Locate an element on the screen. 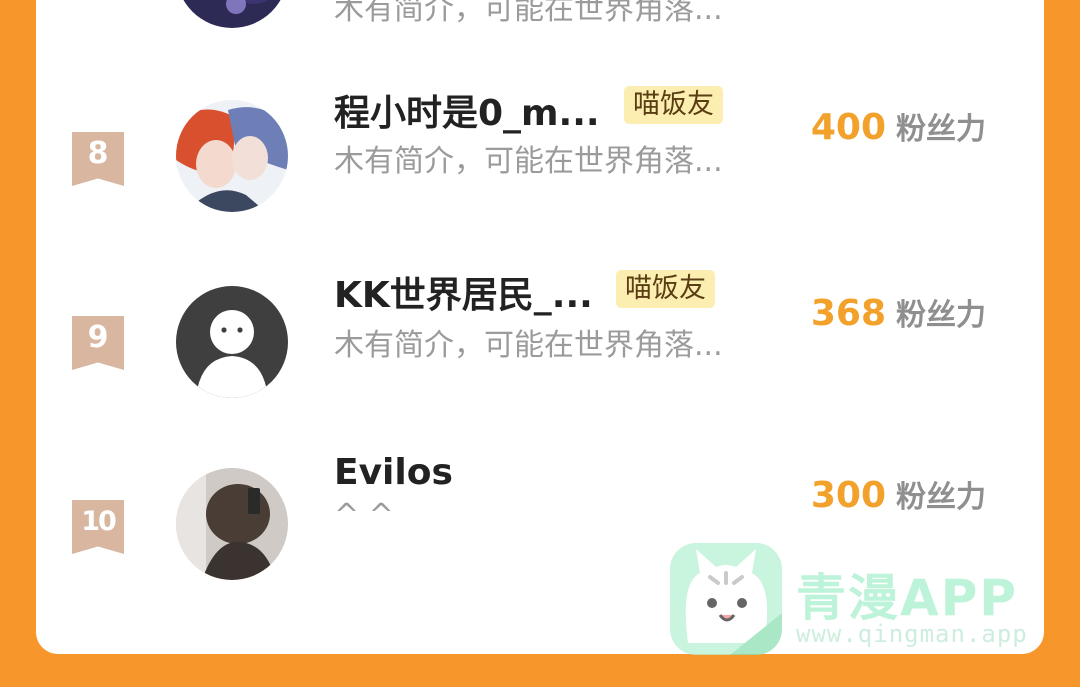 The width and height of the screenshot is (1080, 687). default-avatar-icon is located at coordinates (232, 342).